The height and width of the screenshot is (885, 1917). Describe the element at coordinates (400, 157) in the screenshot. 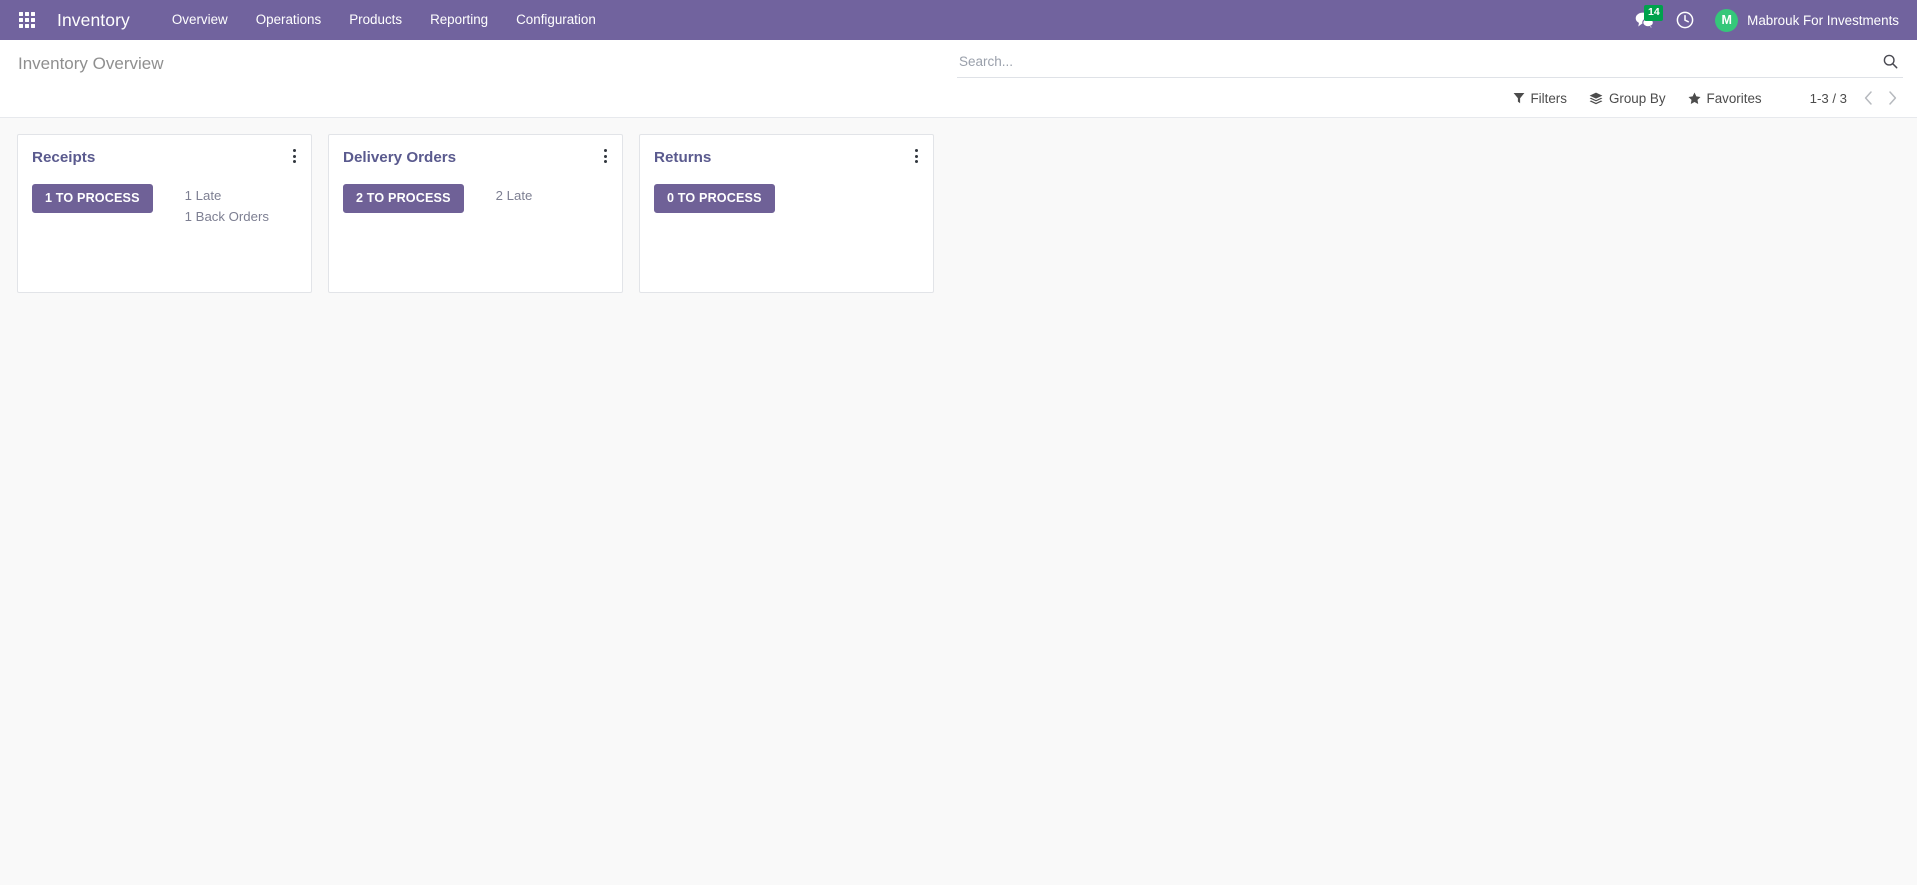

I see `card-title: Delivery Orders` at that location.